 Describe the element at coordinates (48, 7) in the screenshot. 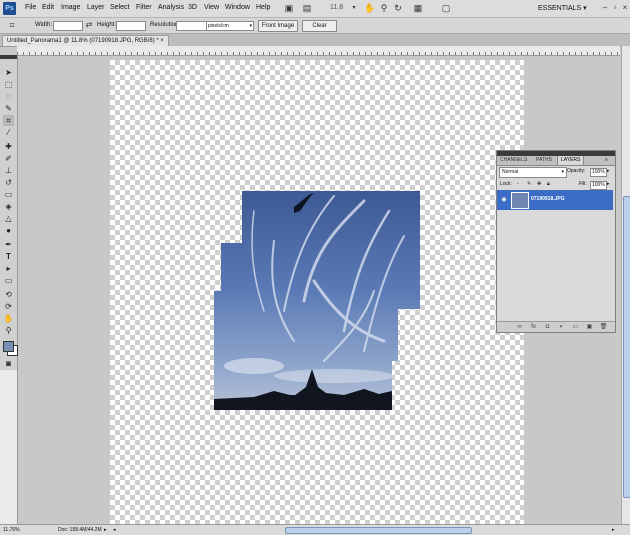

I see `menu-edit: Edit` at that location.